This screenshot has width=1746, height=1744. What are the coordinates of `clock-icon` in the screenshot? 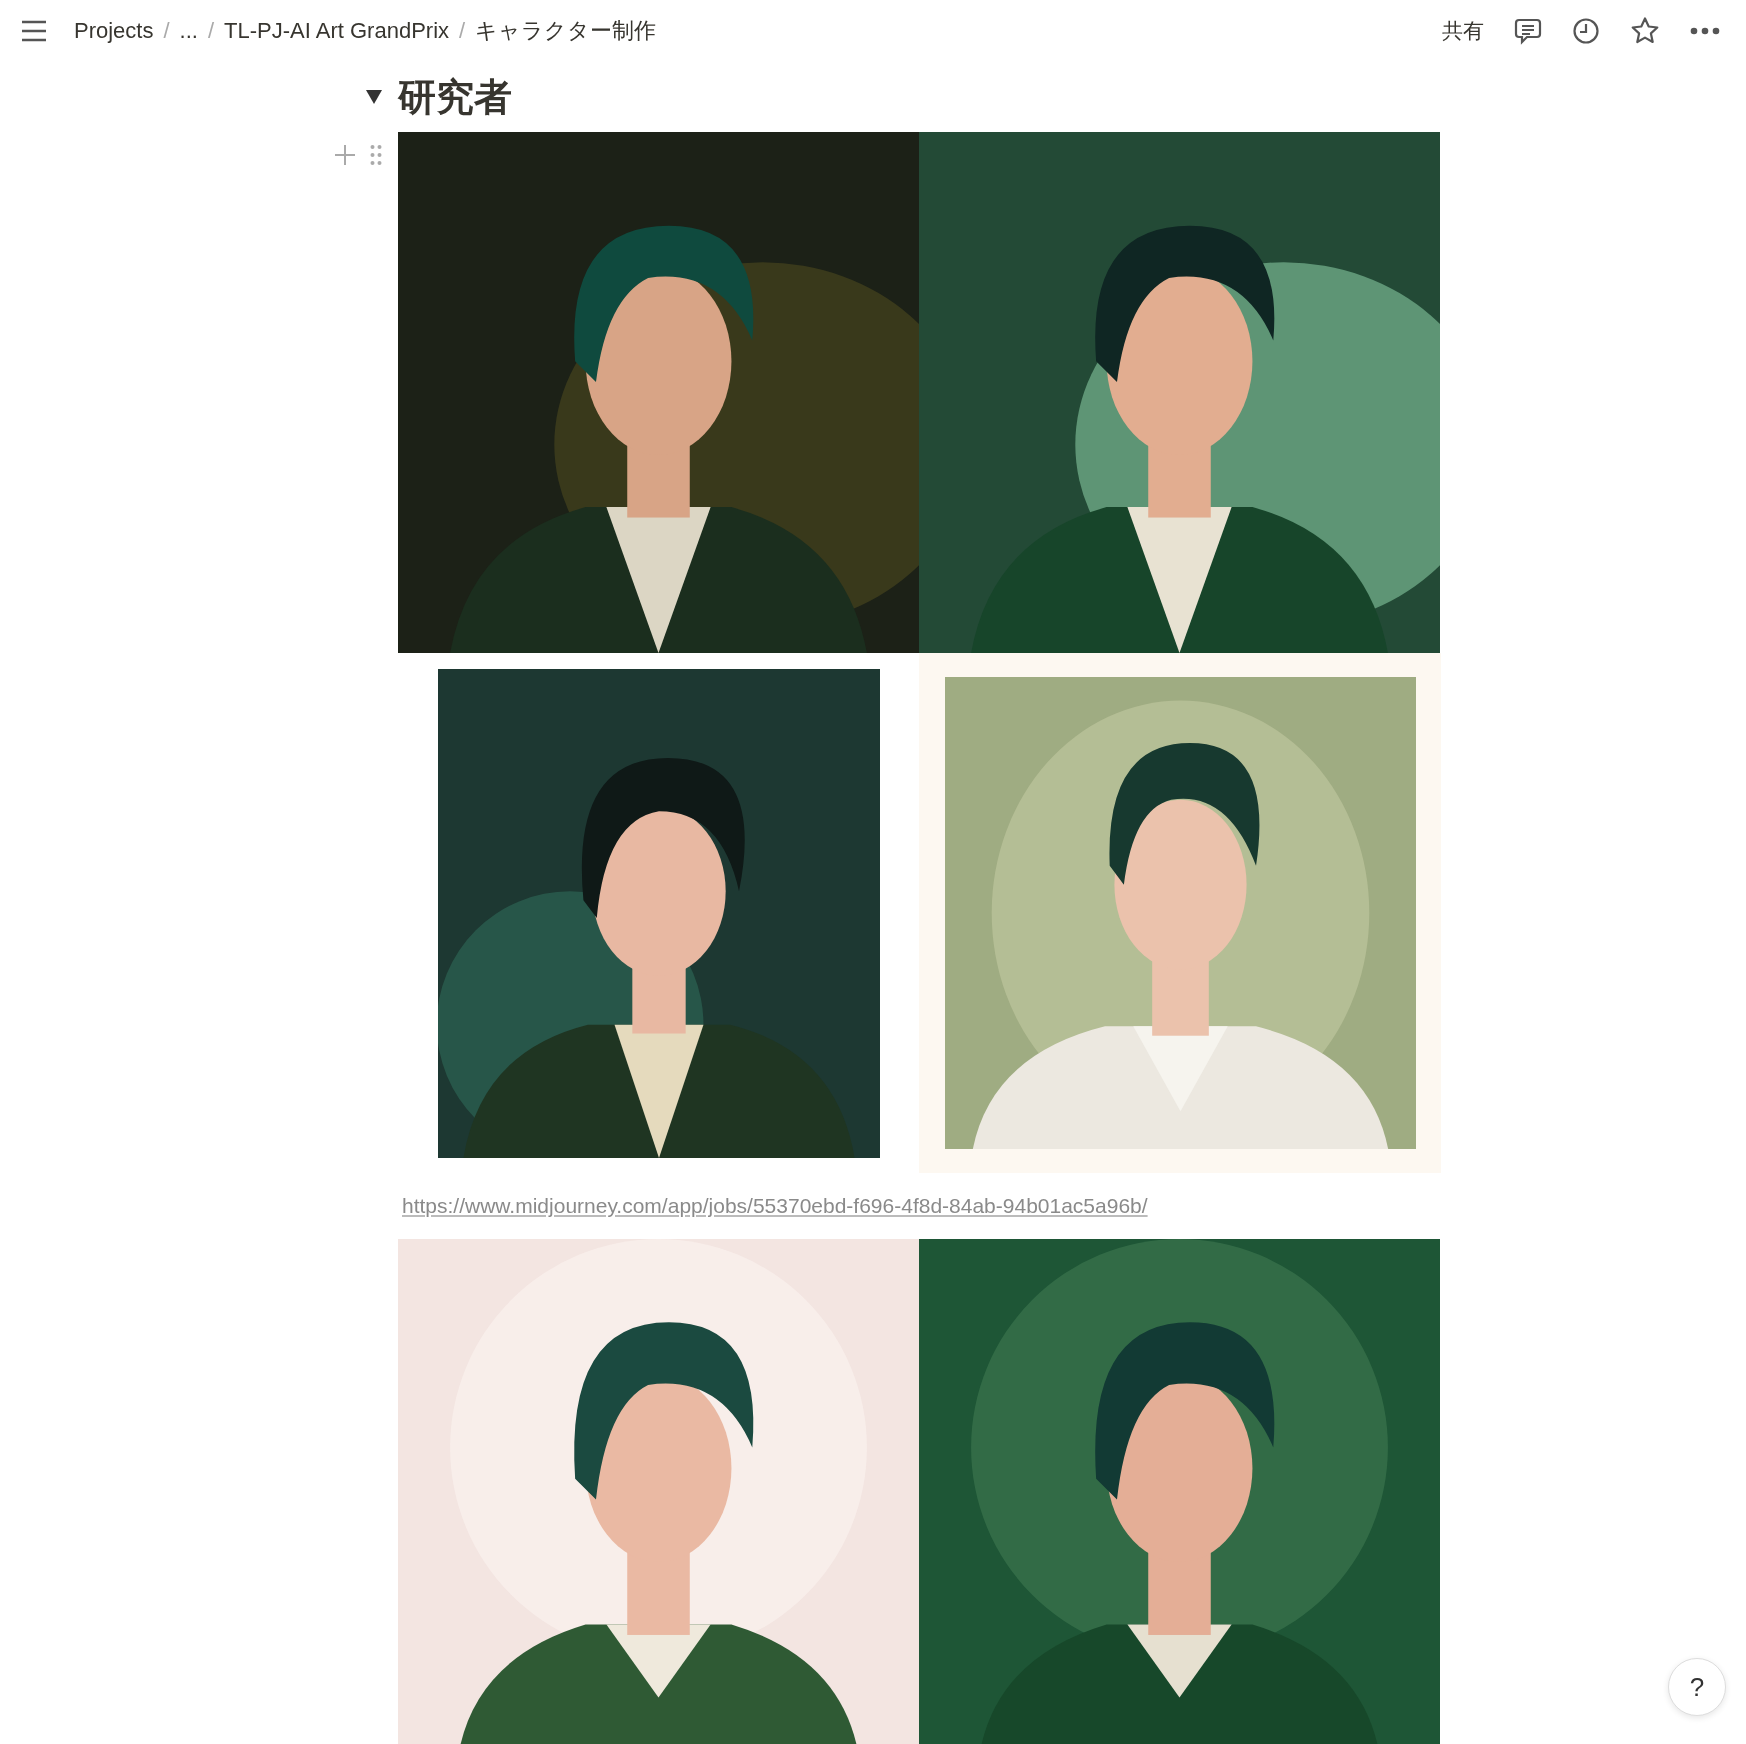 It's located at (1586, 31).